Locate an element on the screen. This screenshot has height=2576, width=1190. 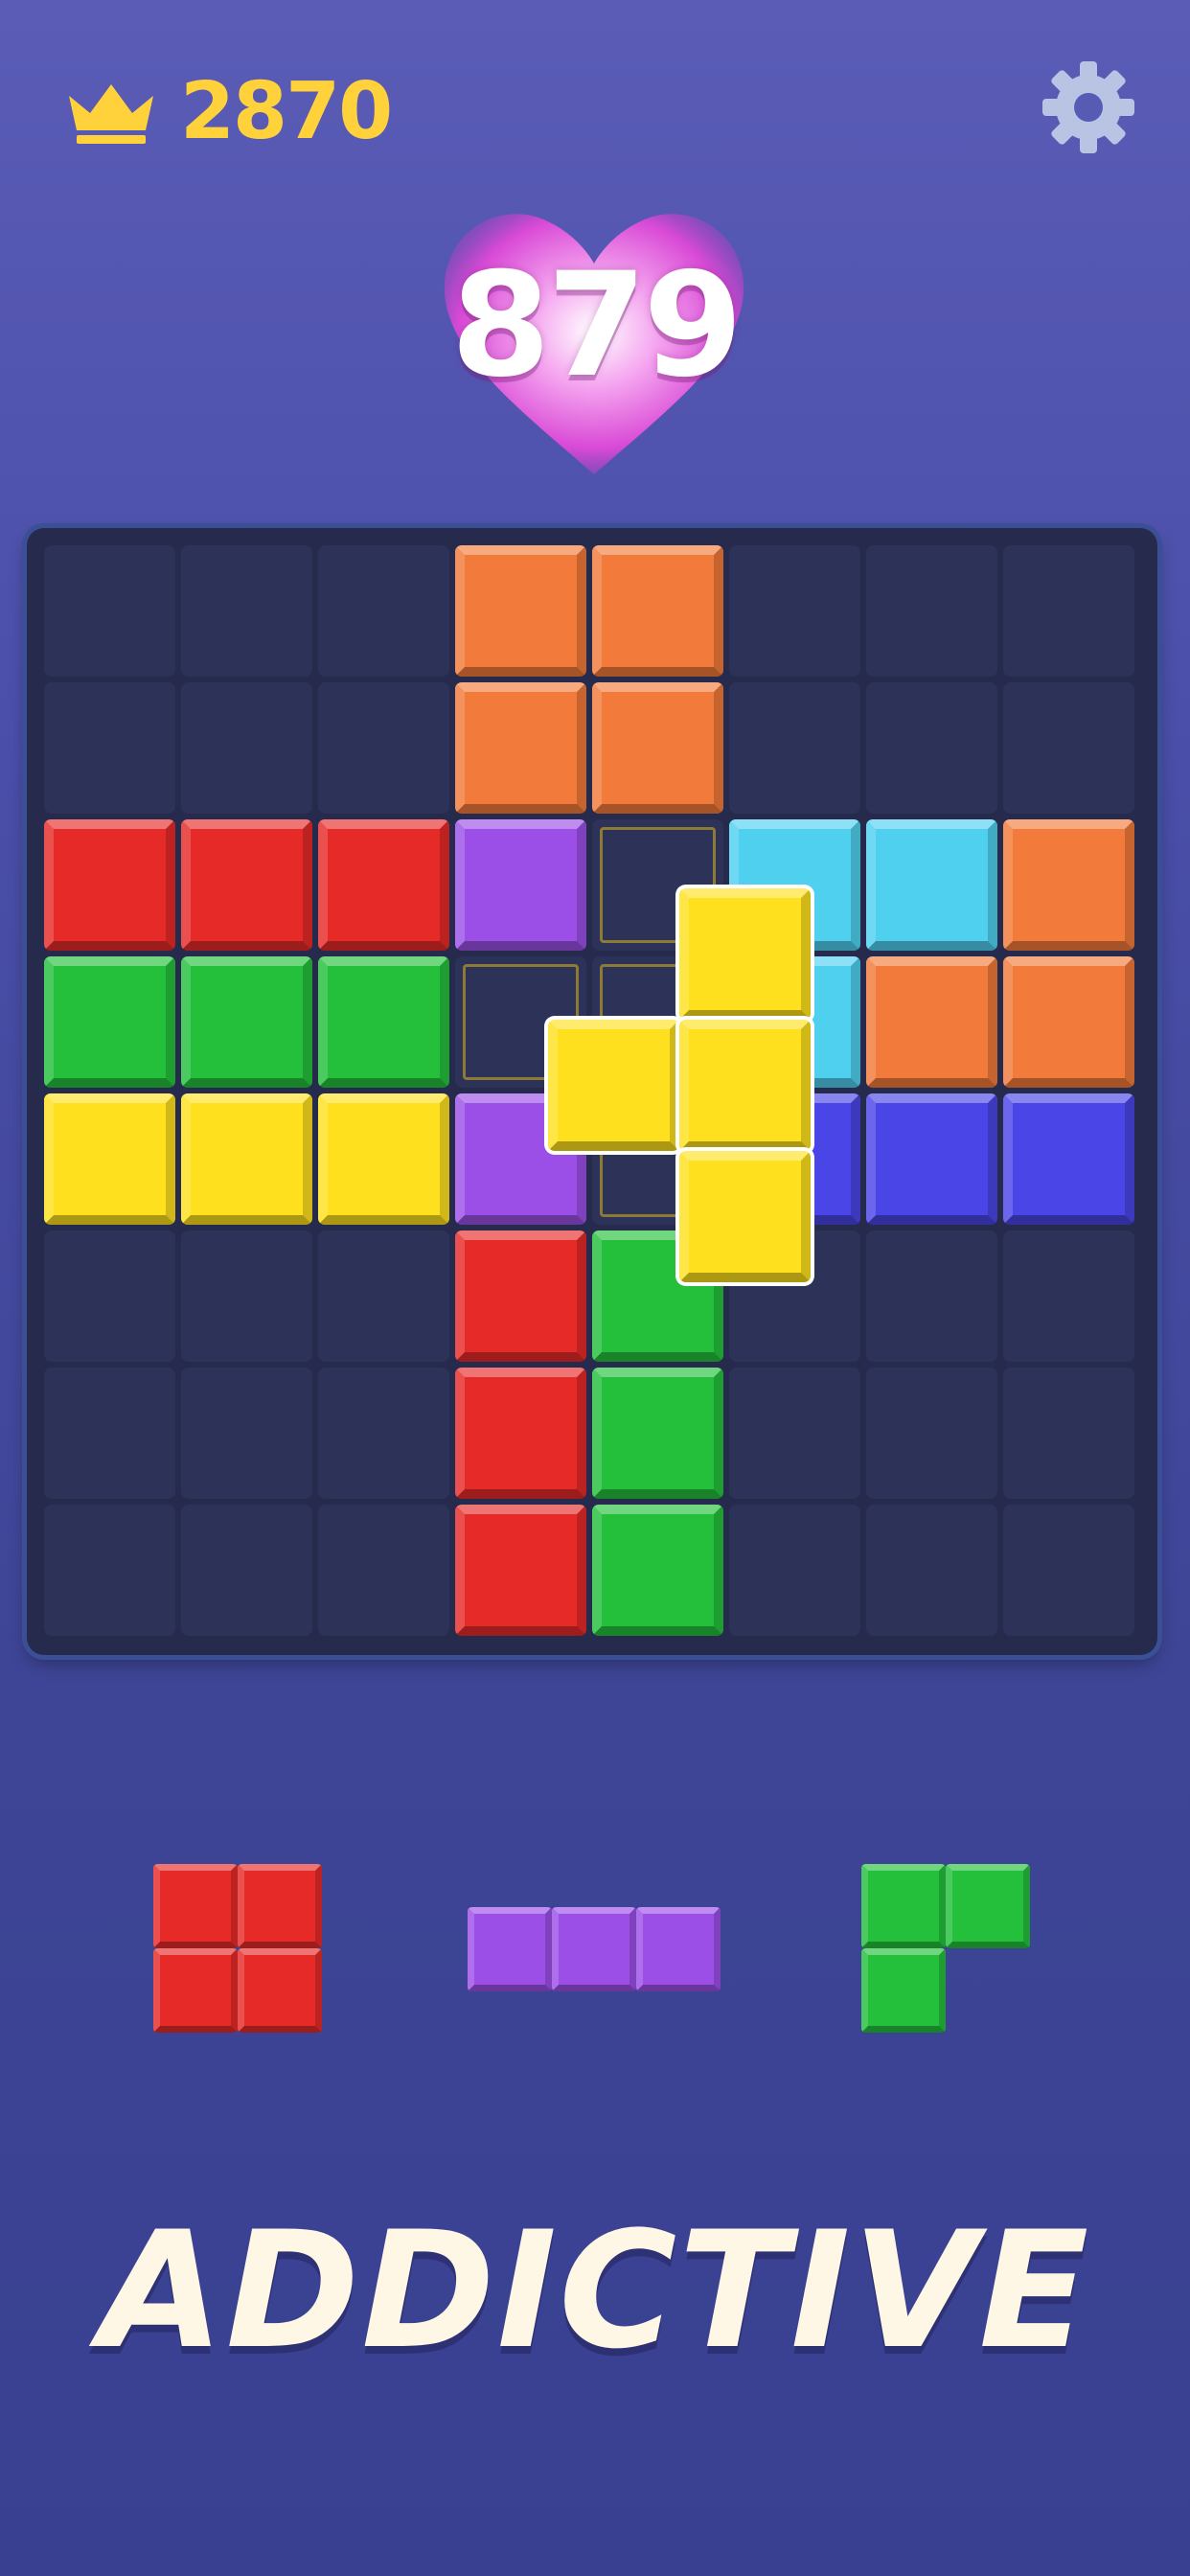
best-score: 2870 is located at coordinates (287, 111).